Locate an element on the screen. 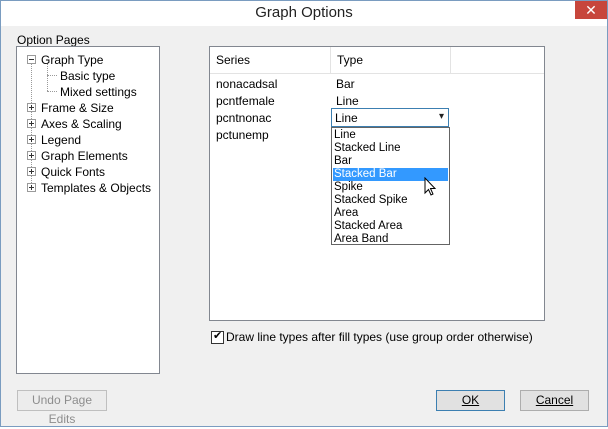 The image size is (608, 429). close-button: ✕ is located at coordinates (591, 10).